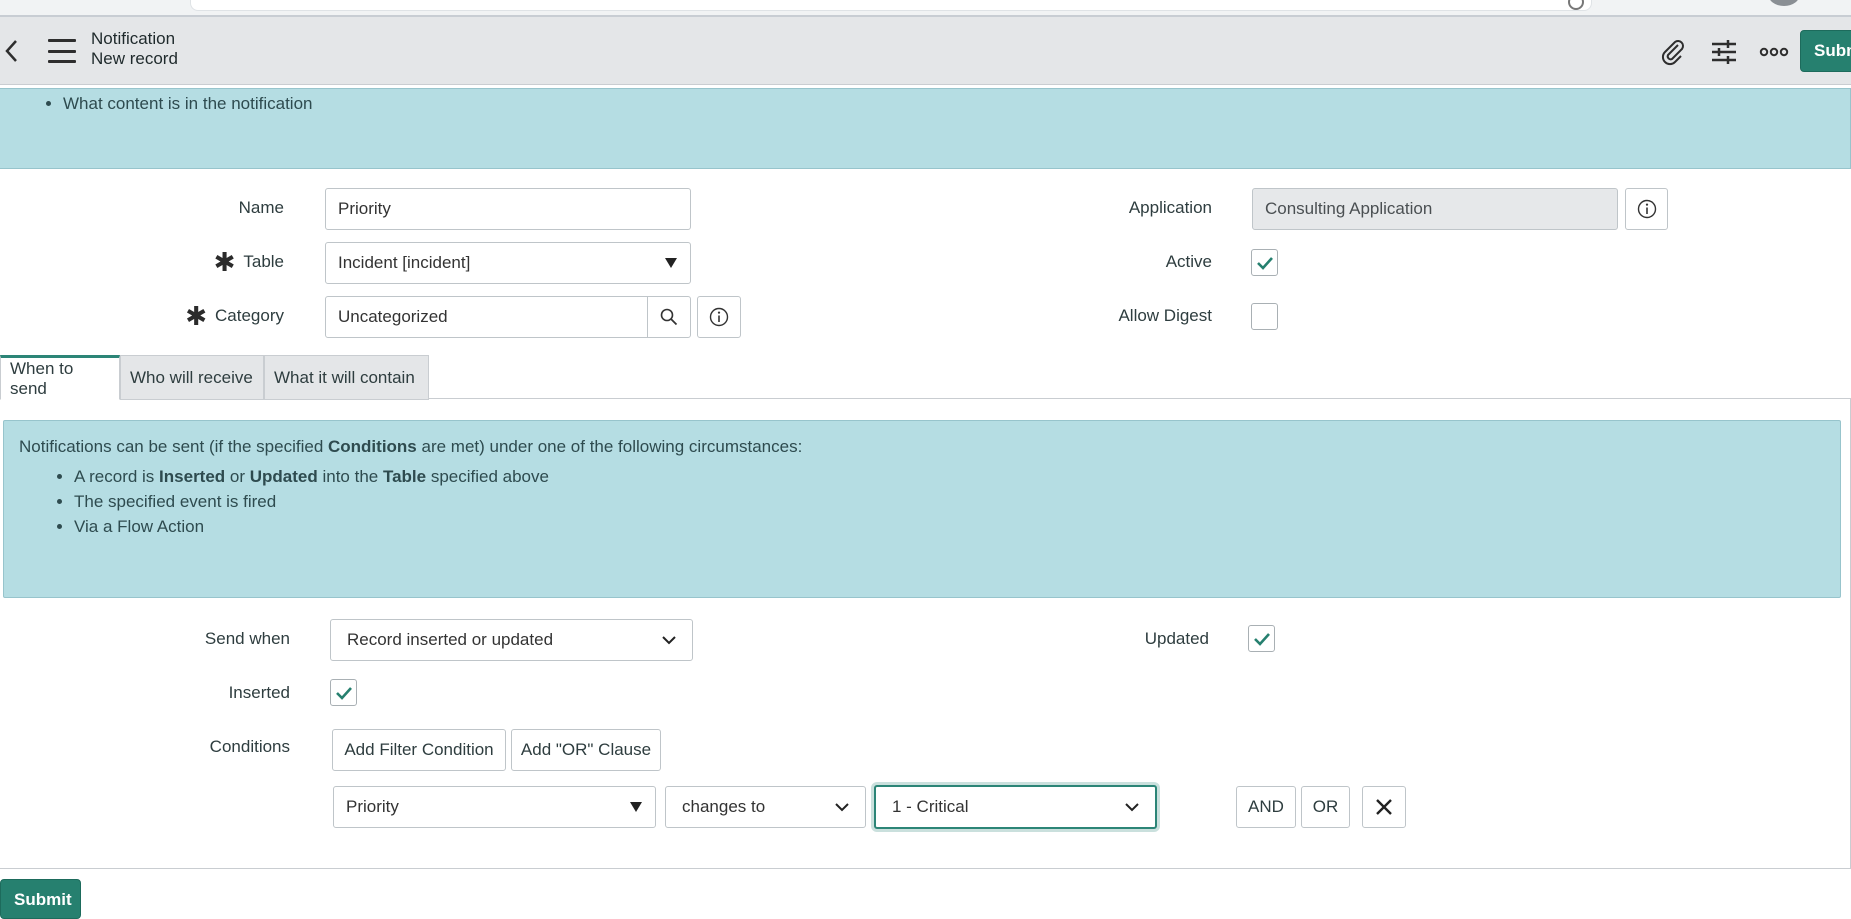 This screenshot has height=919, width=1851. I want to click on sliders-icon, so click(1724, 52).